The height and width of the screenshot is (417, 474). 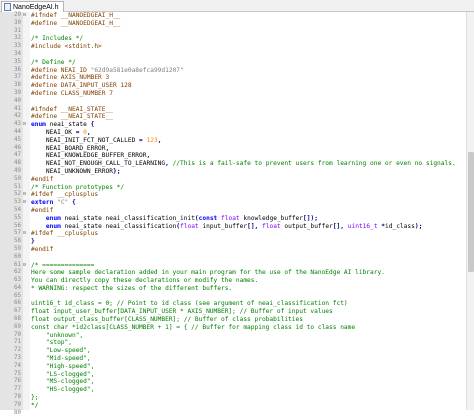 What do you see at coordinates (233, 78) in the screenshot?
I see `code-line: 37 #define AXIS_NUMBER 3` at bounding box center [233, 78].